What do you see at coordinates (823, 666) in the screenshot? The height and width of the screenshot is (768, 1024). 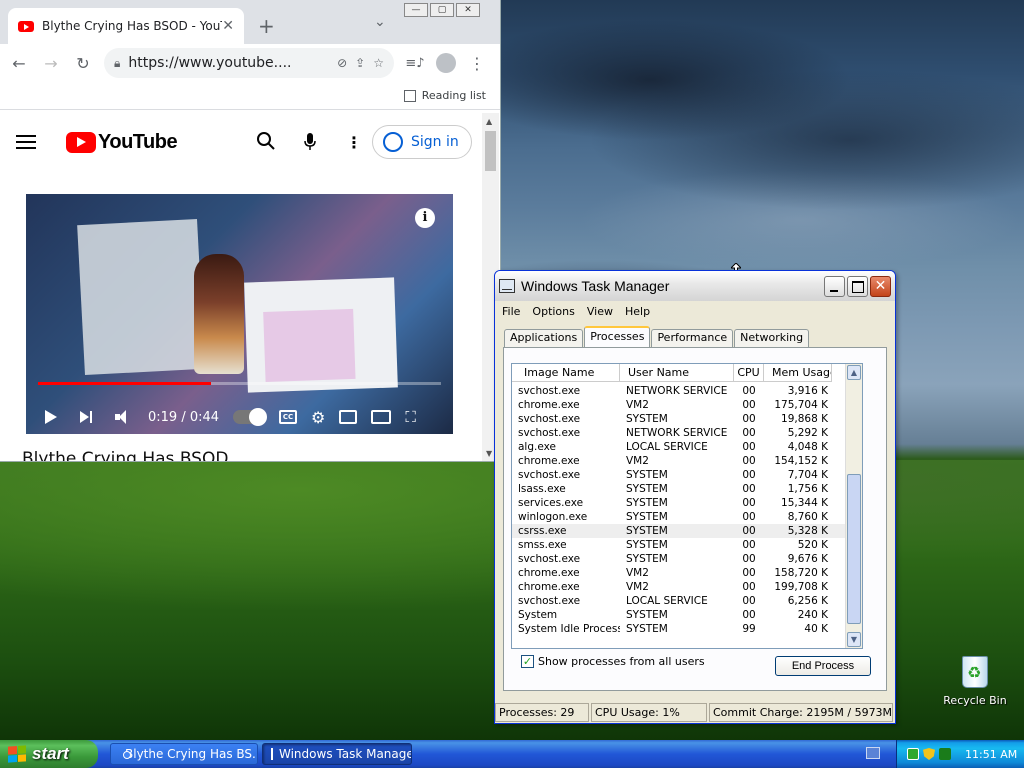 I see `end-process-button: End Process` at bounding box center [823, 666].